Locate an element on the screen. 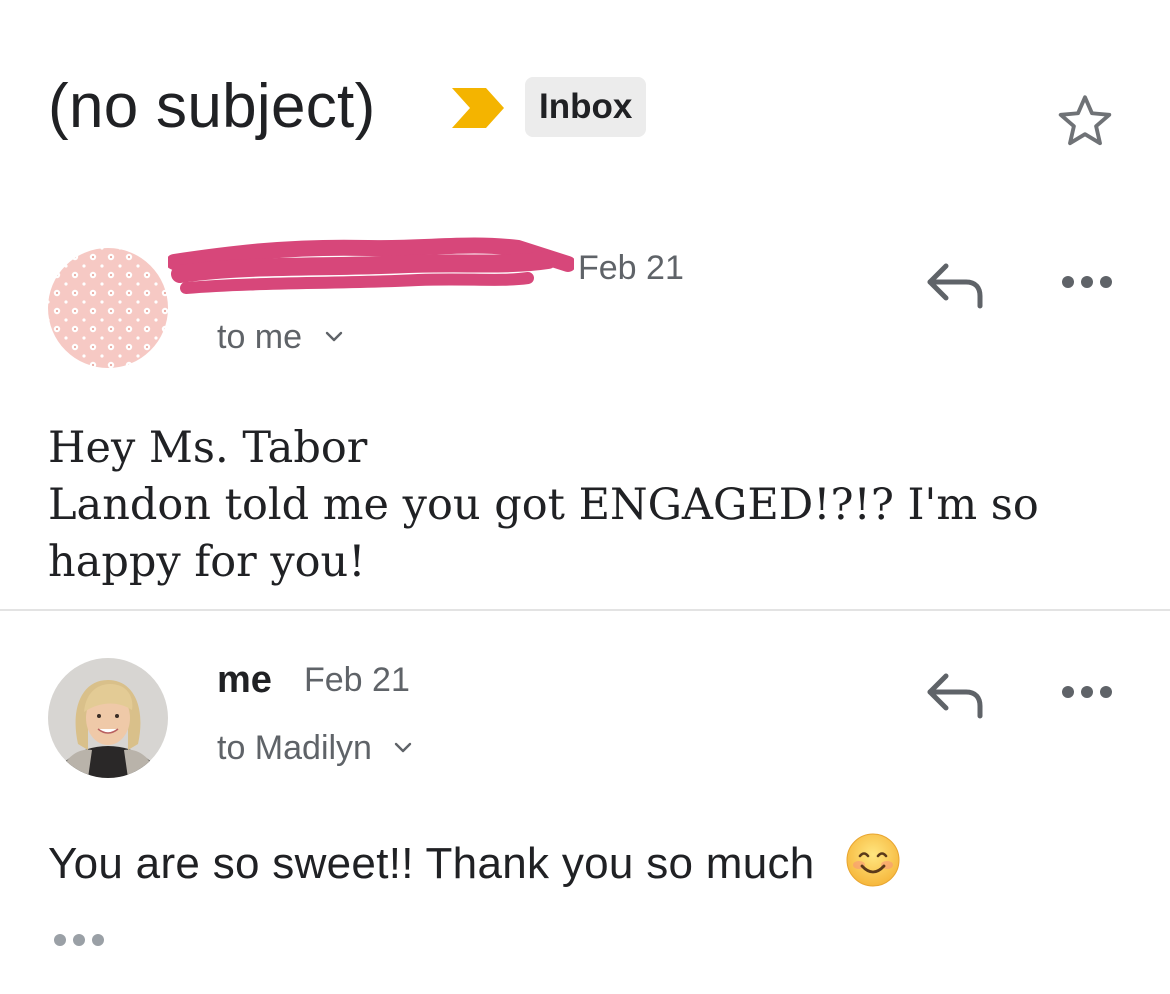 The width and height of the screenshot is (1170, 994). star-outline-icon is located at coordinates (1085, 121).